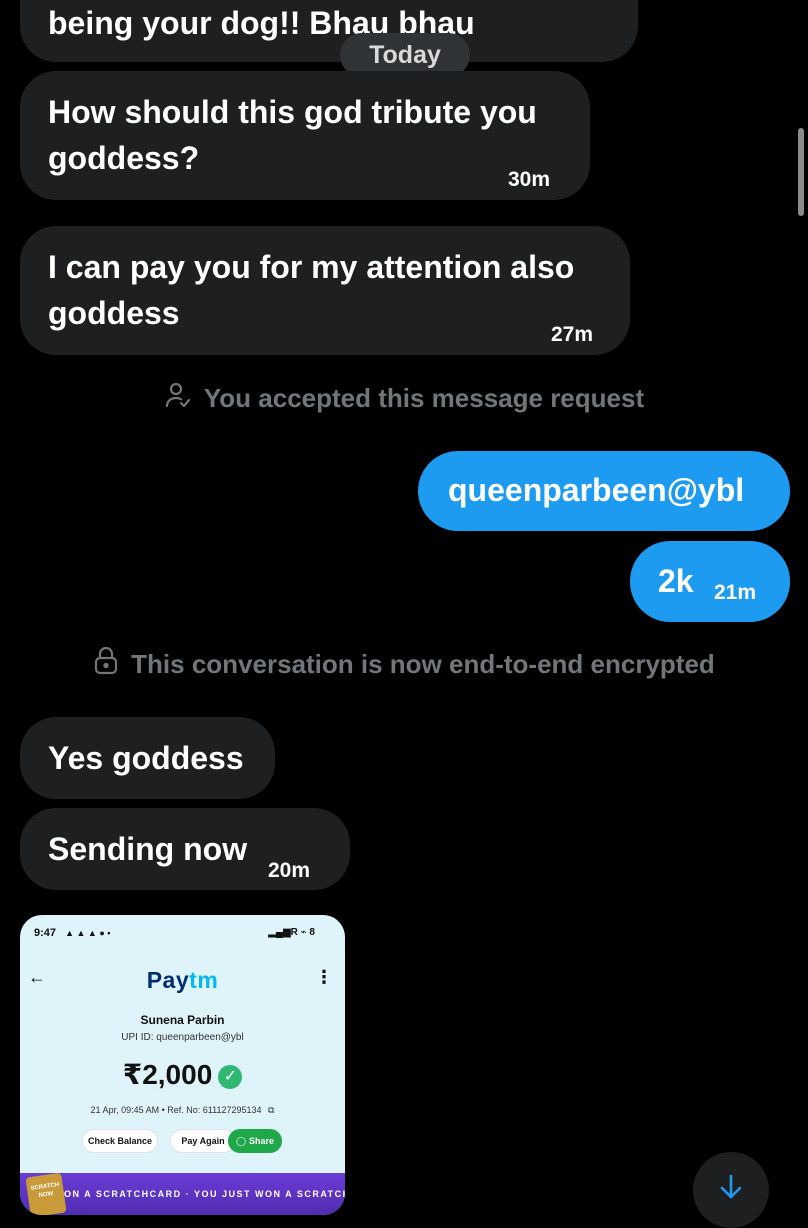 This screenshot has width=808, height=1228. I want to click on system-message-accepted: You accepted this message request, so click(404, 398).